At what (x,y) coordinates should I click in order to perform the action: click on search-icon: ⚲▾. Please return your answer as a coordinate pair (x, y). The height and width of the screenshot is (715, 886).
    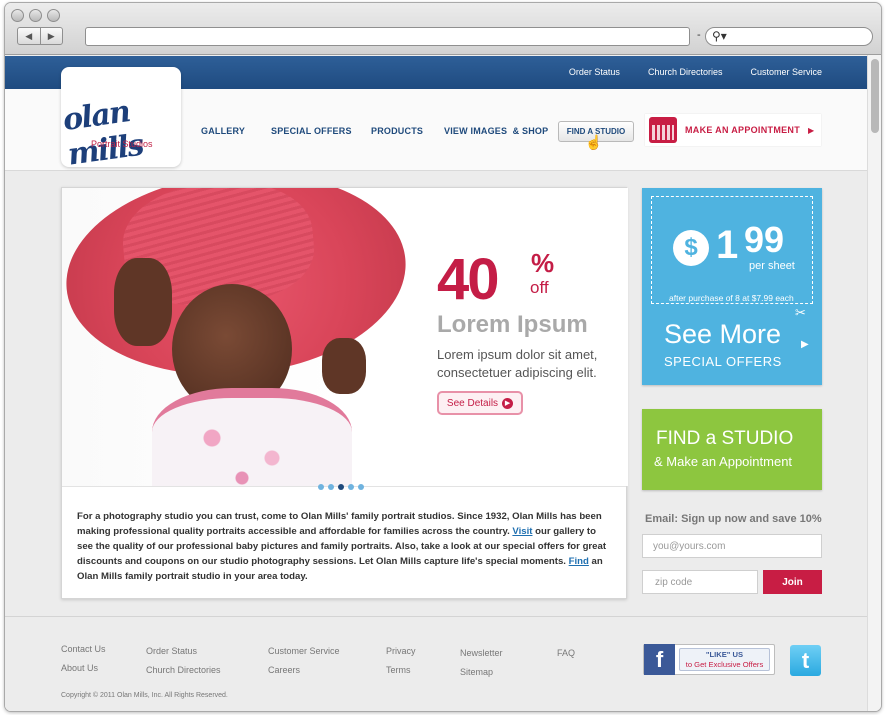
    Looking at the image, I should click on (719, 36).